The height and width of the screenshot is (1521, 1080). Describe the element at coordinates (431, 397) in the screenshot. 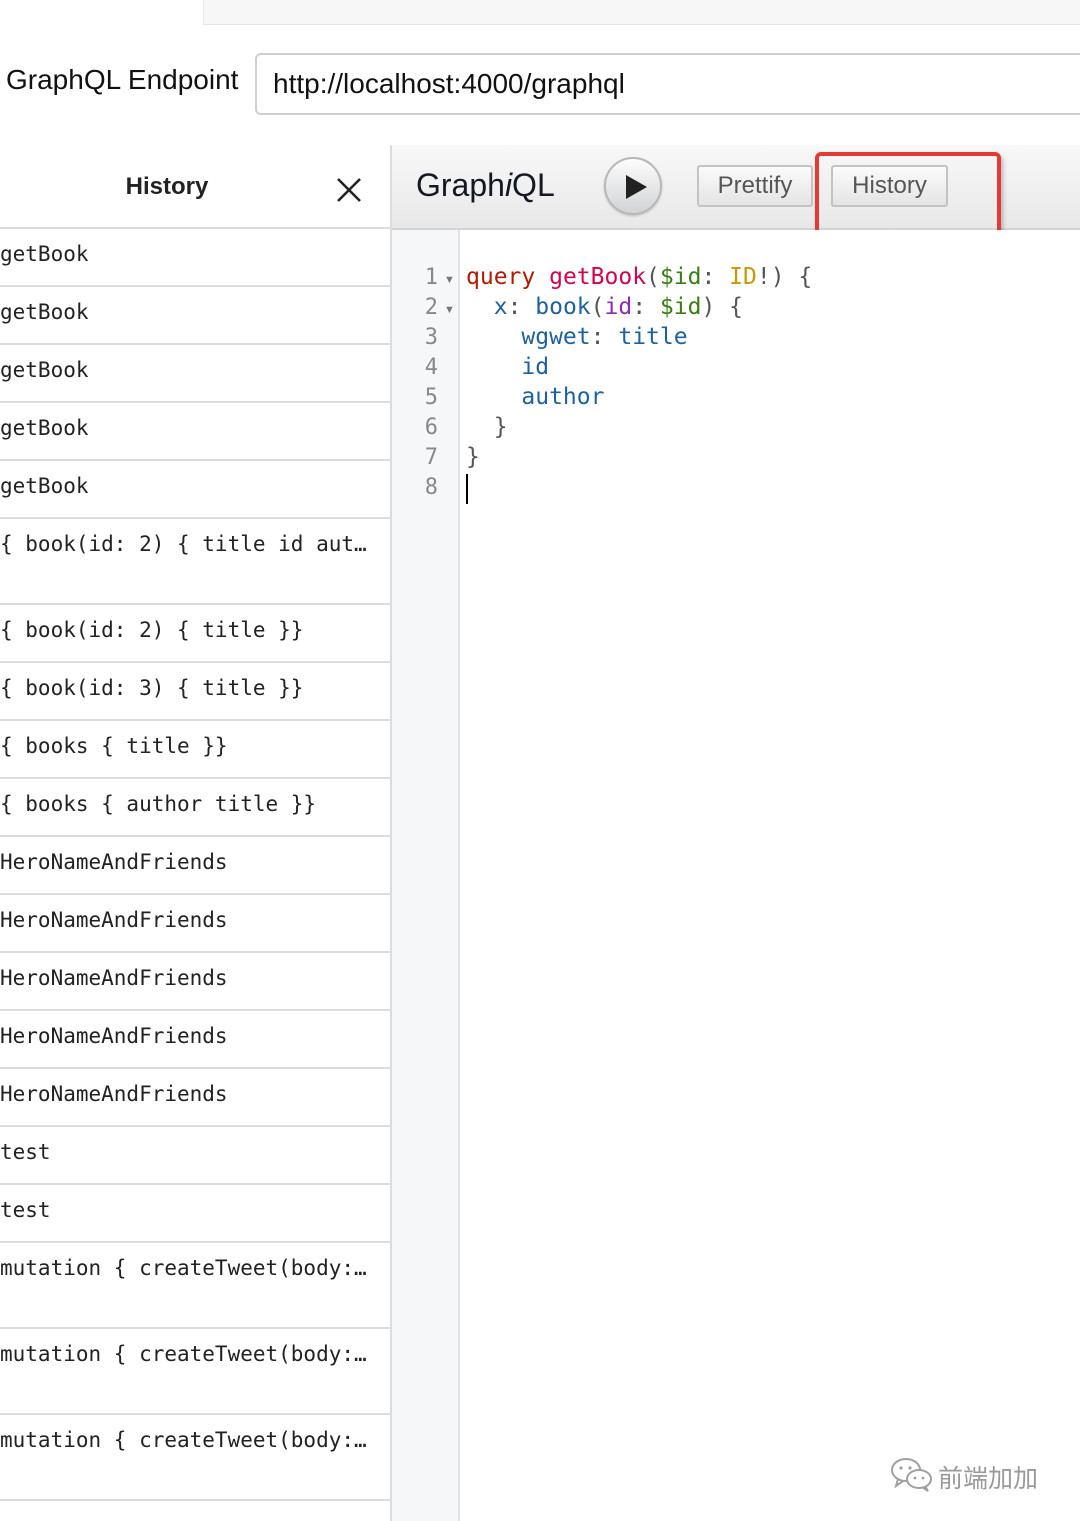

I see `line-number: 5` at that location.